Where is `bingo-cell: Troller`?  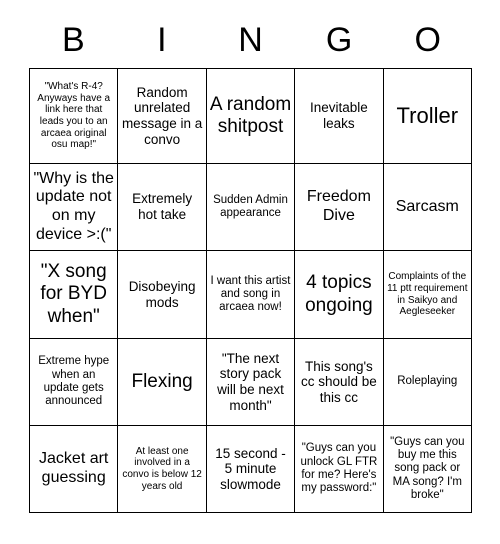 bingo-cell: Troller is located at coordinates (427, 116).